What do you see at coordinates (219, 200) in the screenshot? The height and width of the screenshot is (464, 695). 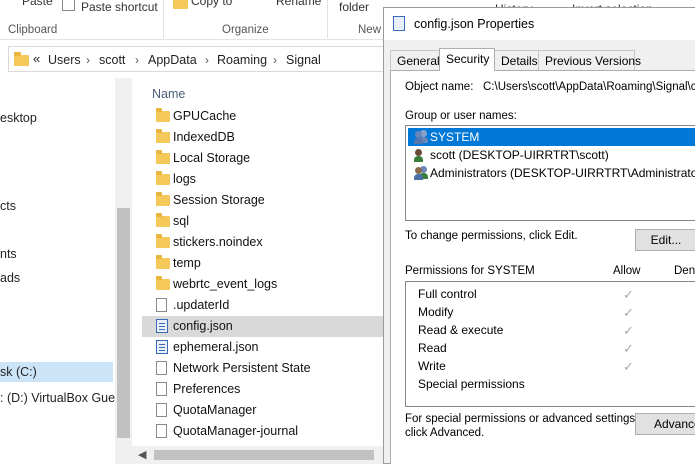 I see `file-name: Session Storage` at bounding box center [219, 200].